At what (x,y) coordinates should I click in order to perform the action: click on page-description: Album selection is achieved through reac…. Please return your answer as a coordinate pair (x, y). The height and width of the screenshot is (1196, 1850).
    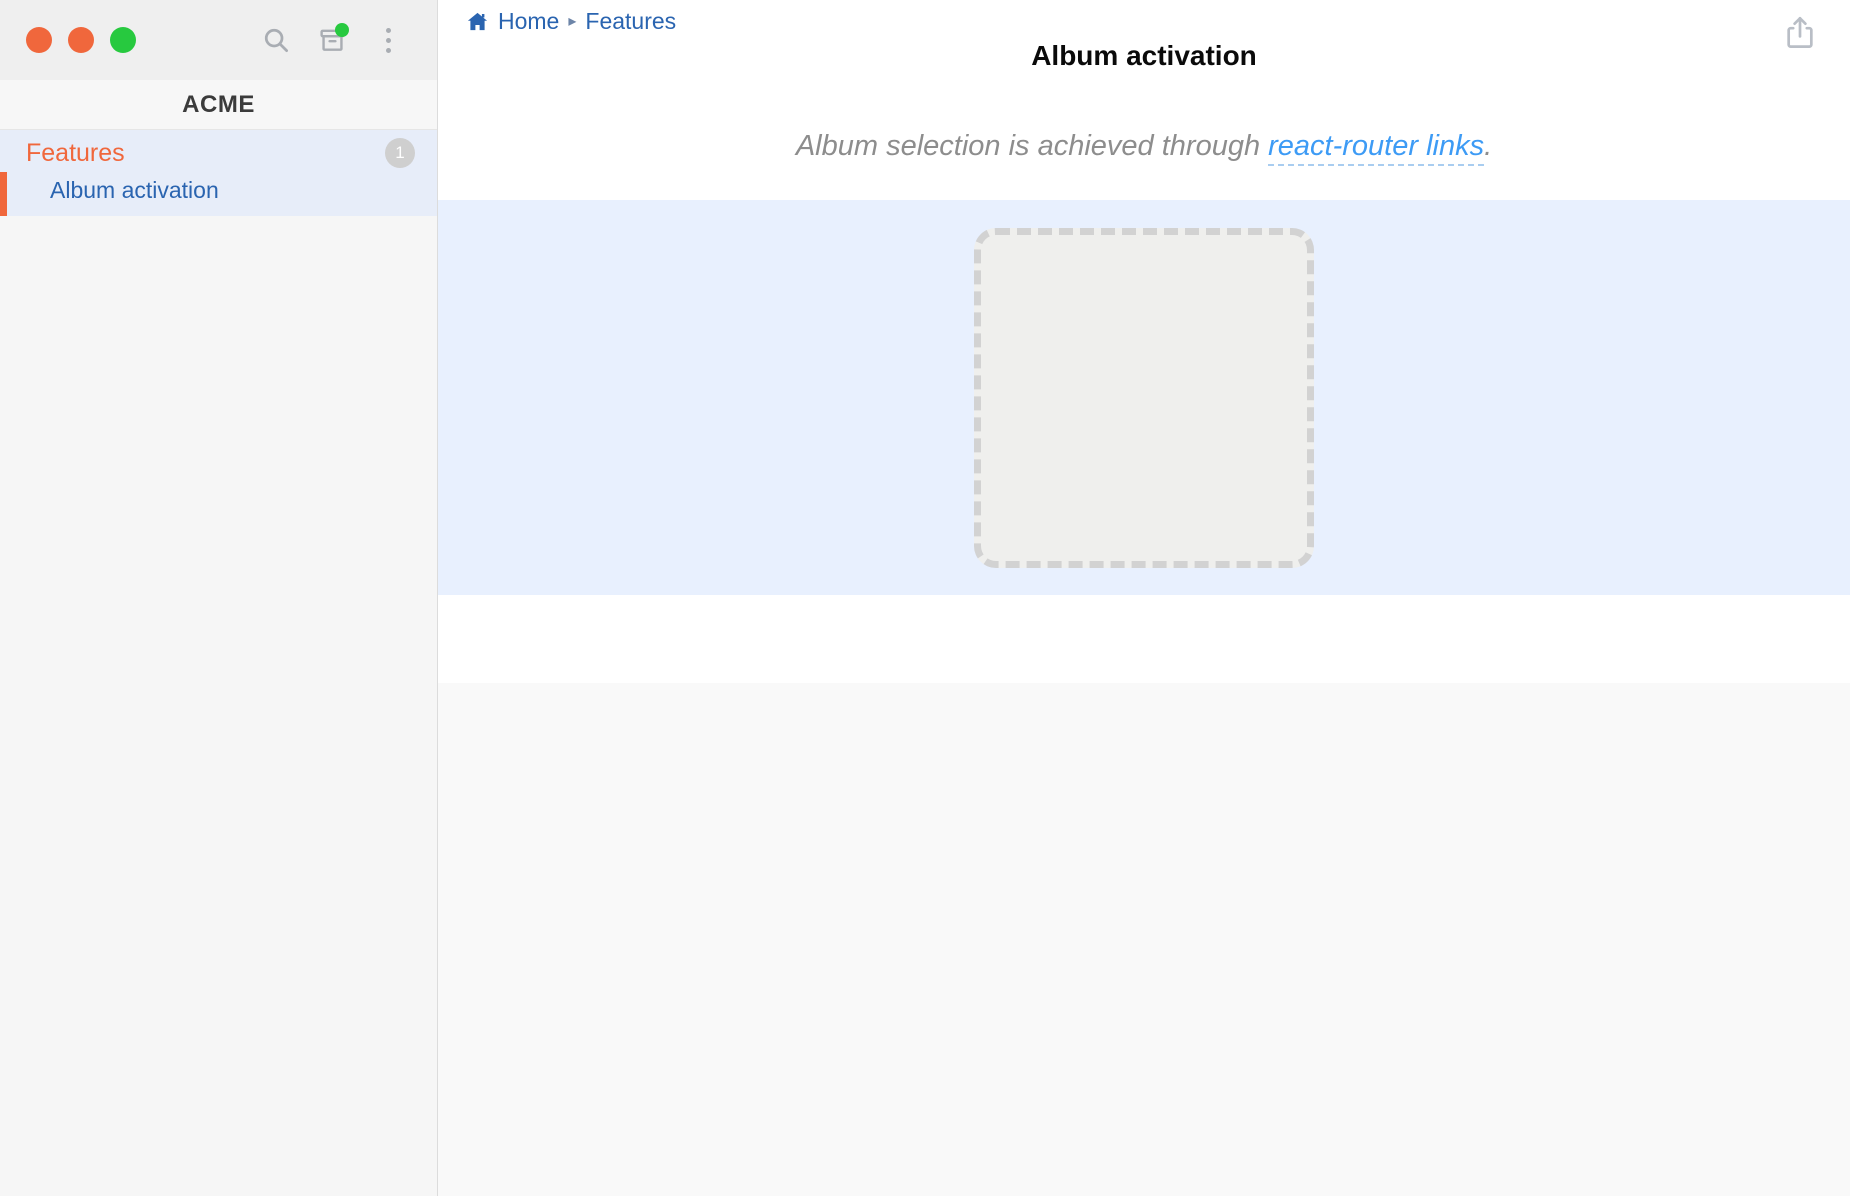
    Looking at the image, I should click on (1144, 148).